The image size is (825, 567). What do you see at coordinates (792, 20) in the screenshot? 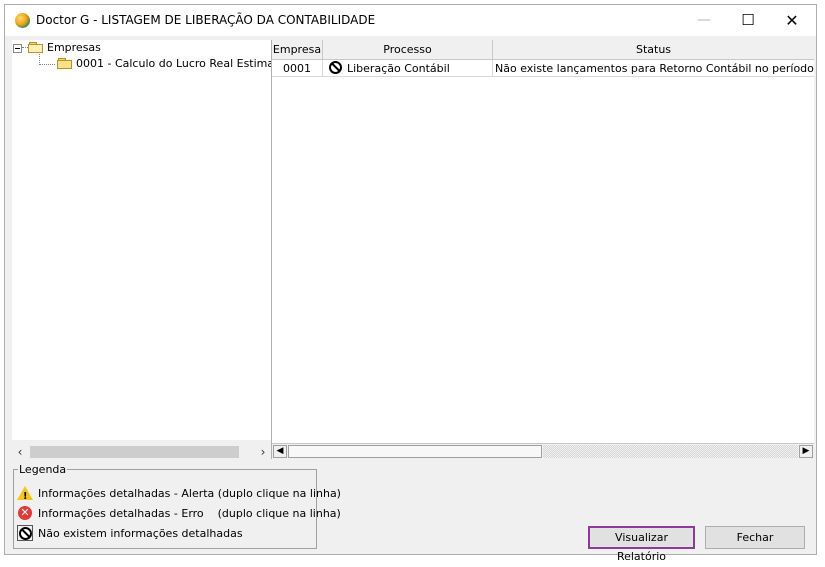
I see `close-window-button: ✕` at bounding box center [792, 20].